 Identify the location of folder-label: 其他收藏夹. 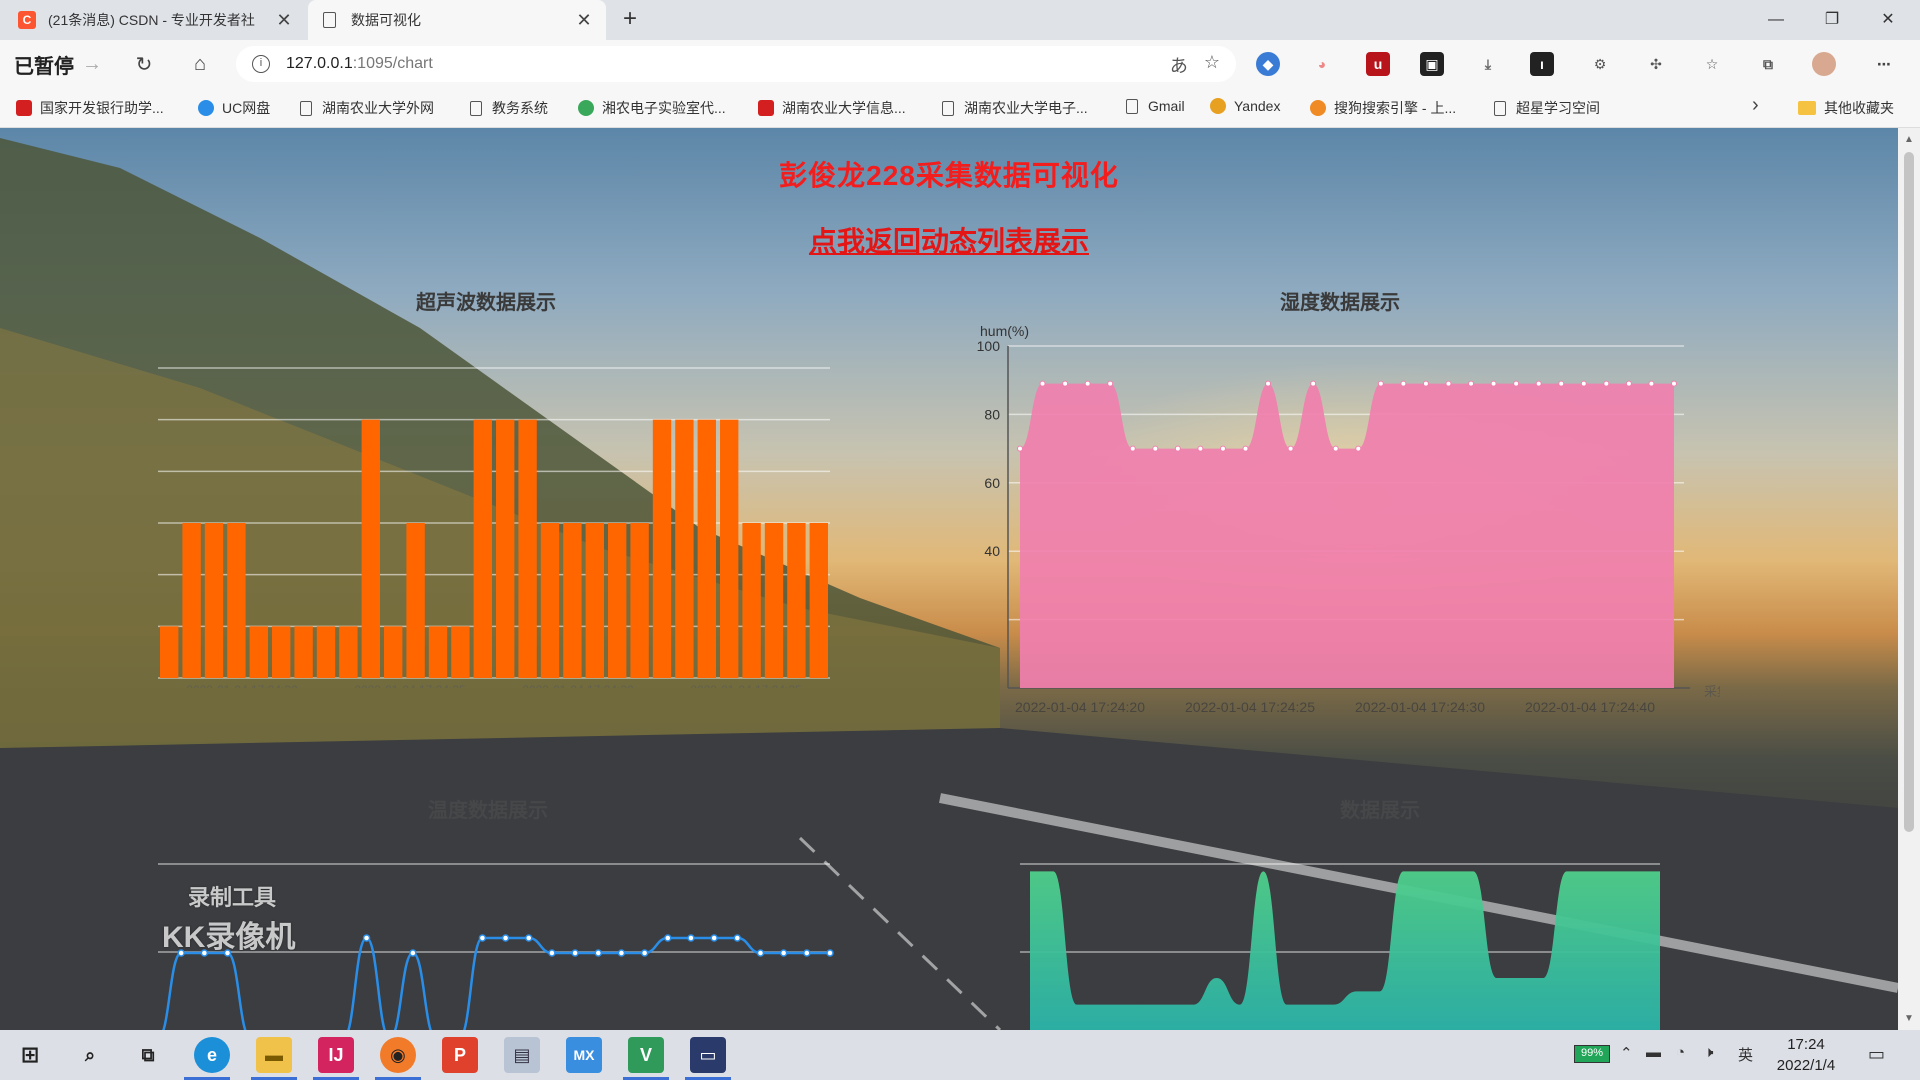
(1859, 108).